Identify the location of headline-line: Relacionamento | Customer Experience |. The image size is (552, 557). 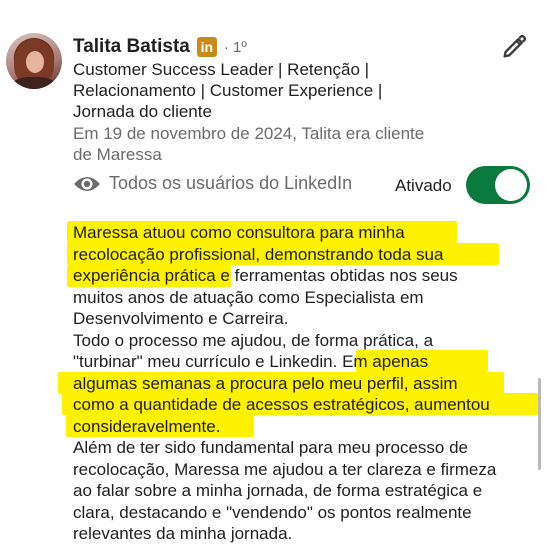
(228, 90).